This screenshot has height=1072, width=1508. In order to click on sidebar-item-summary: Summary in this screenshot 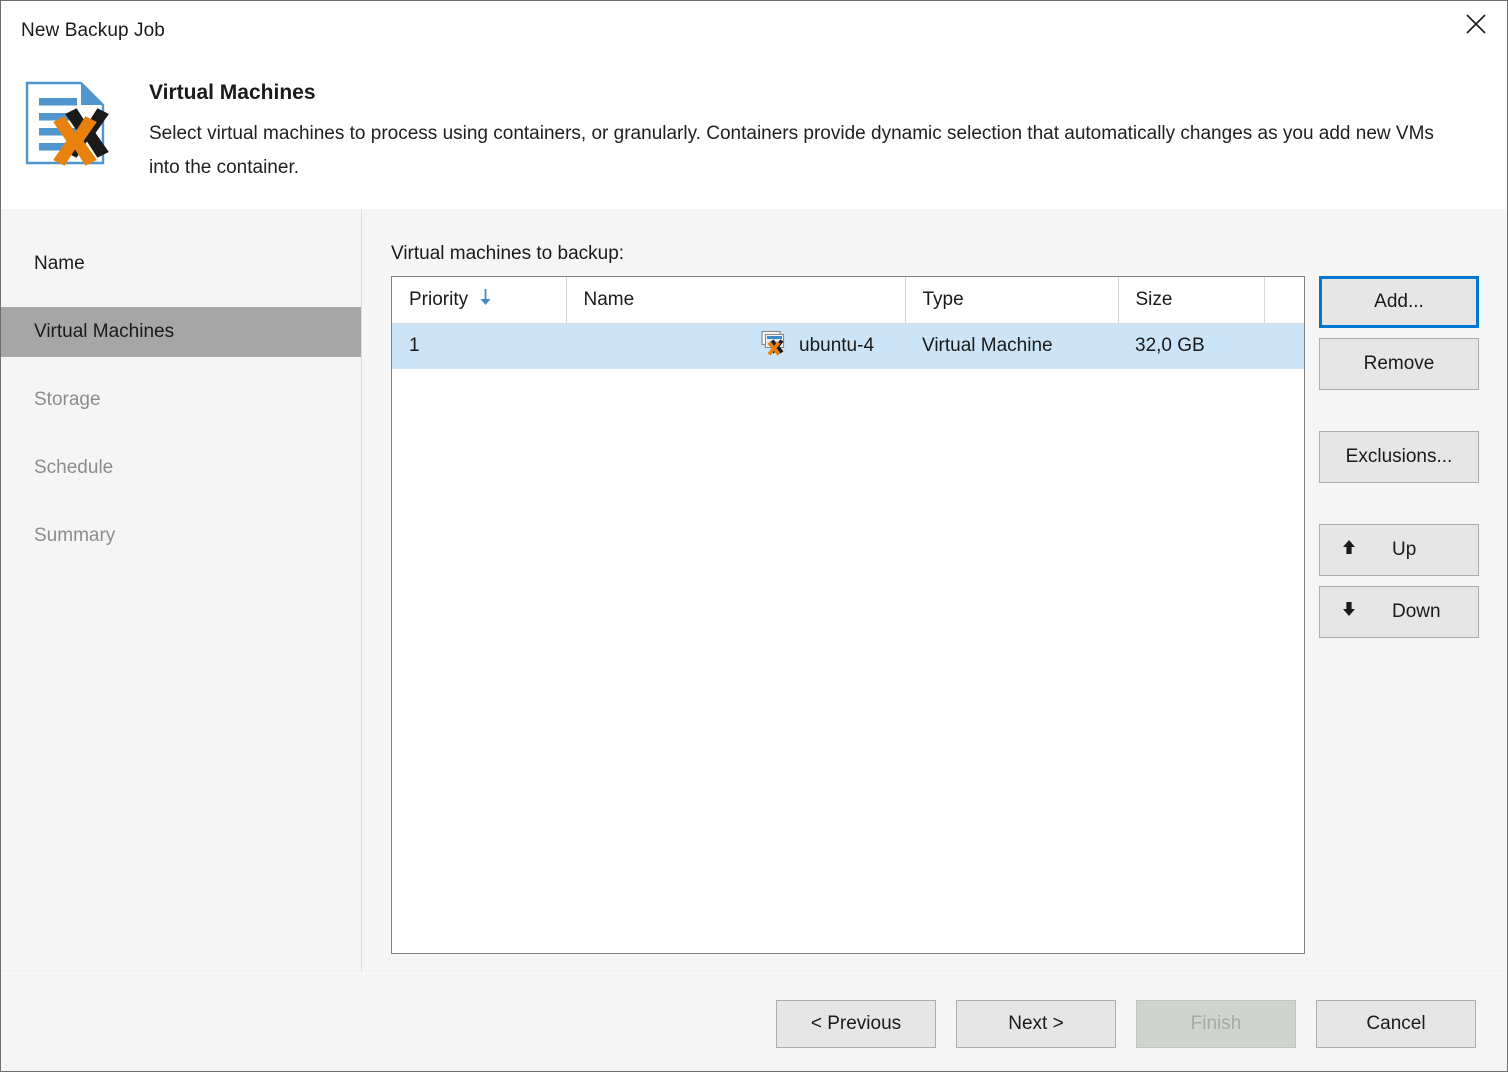, I will do `click(181, 536)`.